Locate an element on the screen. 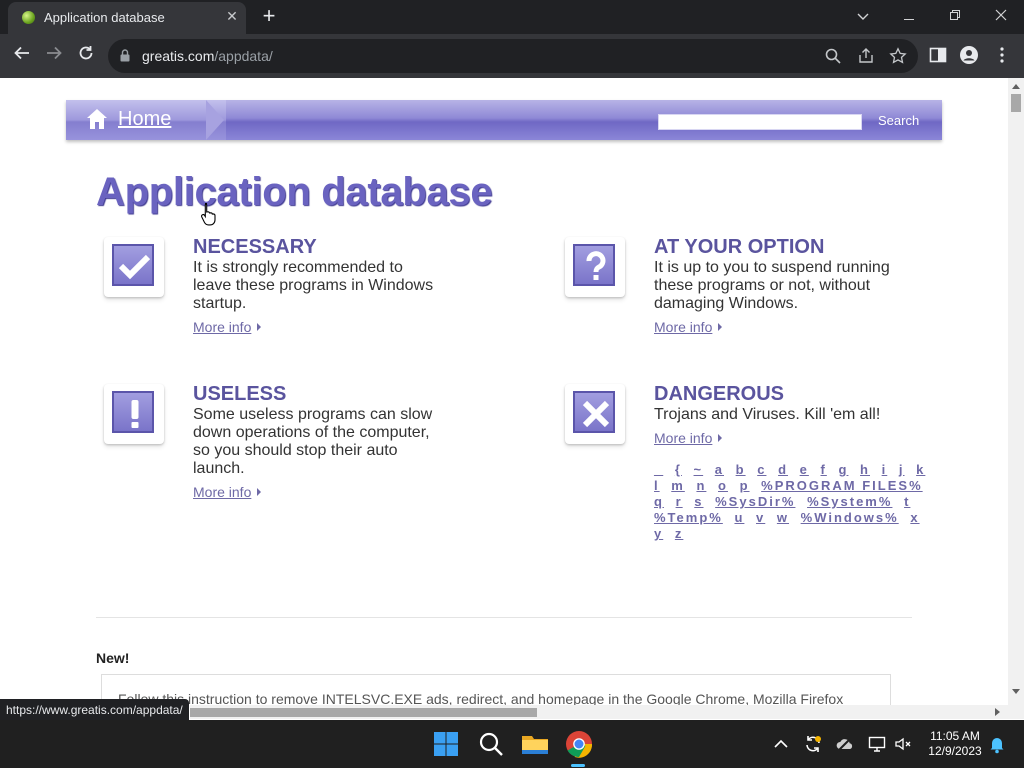 Image resolution: width=1024 pixels, height=768 pixels. alpha-index-link: o is located at coordinates (723, 485).